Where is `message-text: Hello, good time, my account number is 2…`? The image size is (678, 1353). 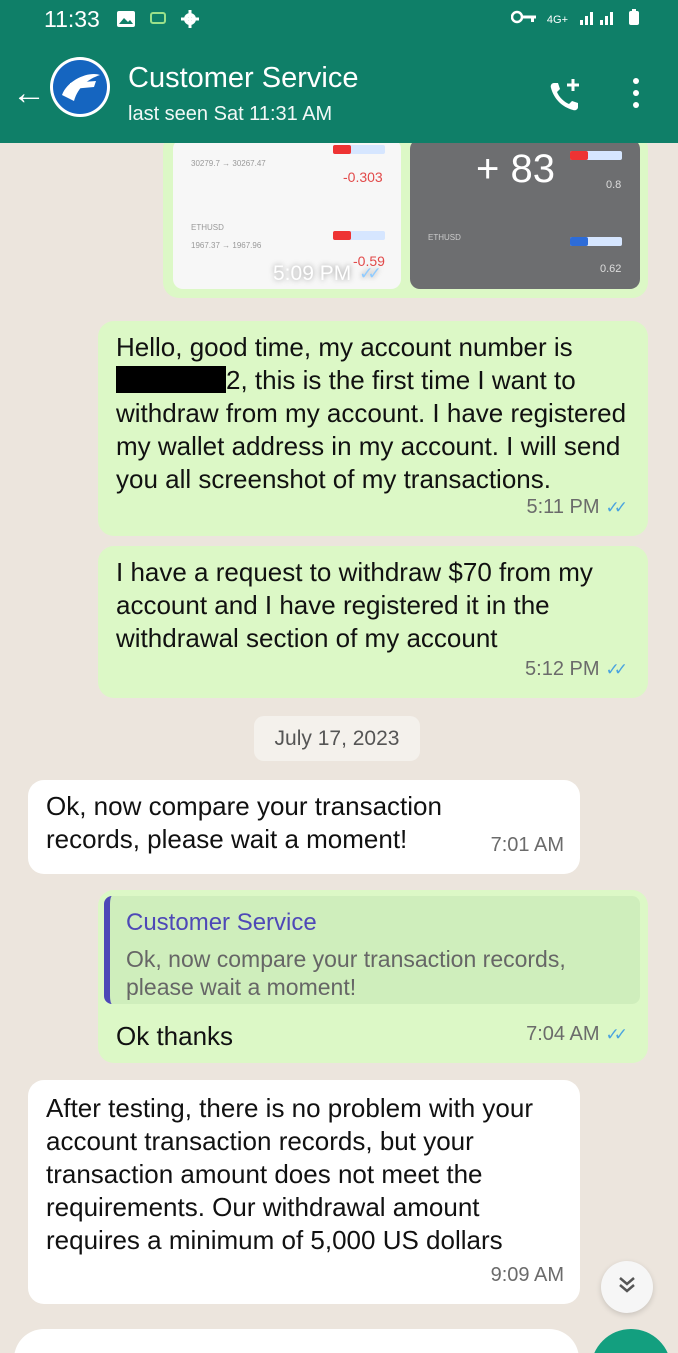
message-text: Hello, good time, my account number is 2… is located at coordinates (371, 413).